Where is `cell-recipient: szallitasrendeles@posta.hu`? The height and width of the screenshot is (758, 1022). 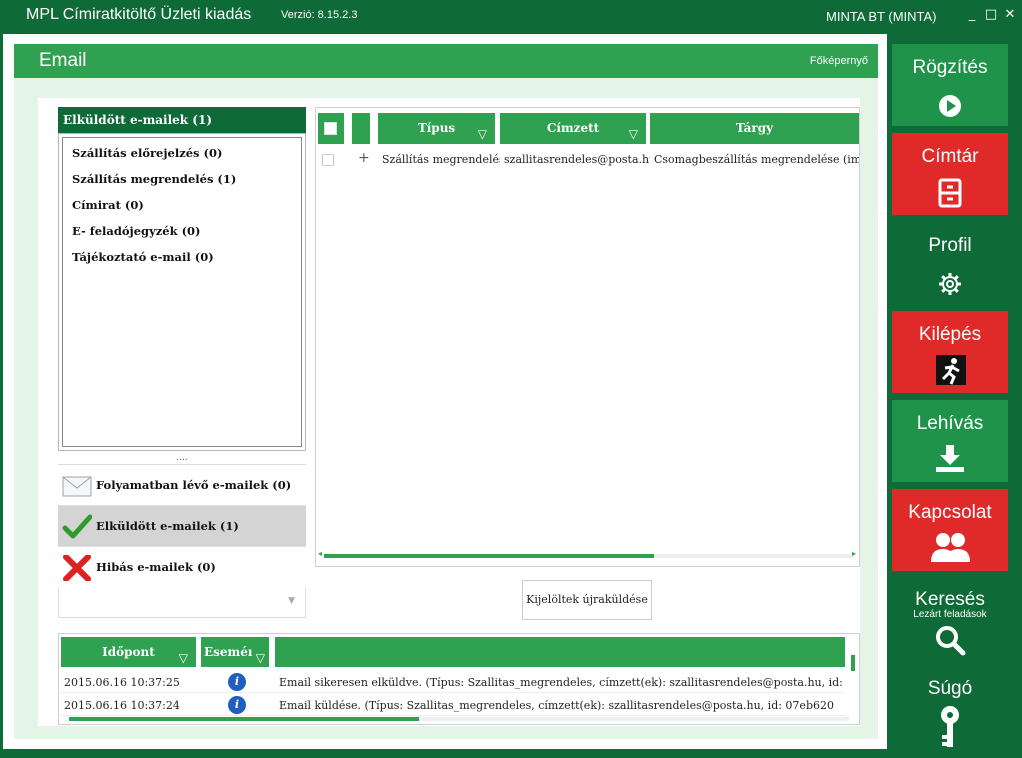
cell-recipient: szallitasrendeles@posta.hu is located at coordinates (577, 159).